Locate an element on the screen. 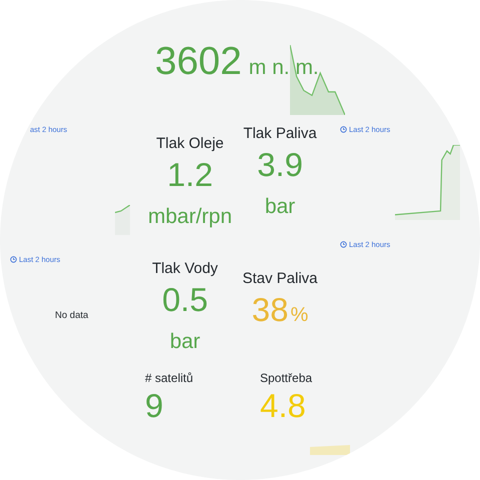 The height and width of the screenshot is (480, 480). panel-title: Tlak Vody is located at coordinates (185, 269).